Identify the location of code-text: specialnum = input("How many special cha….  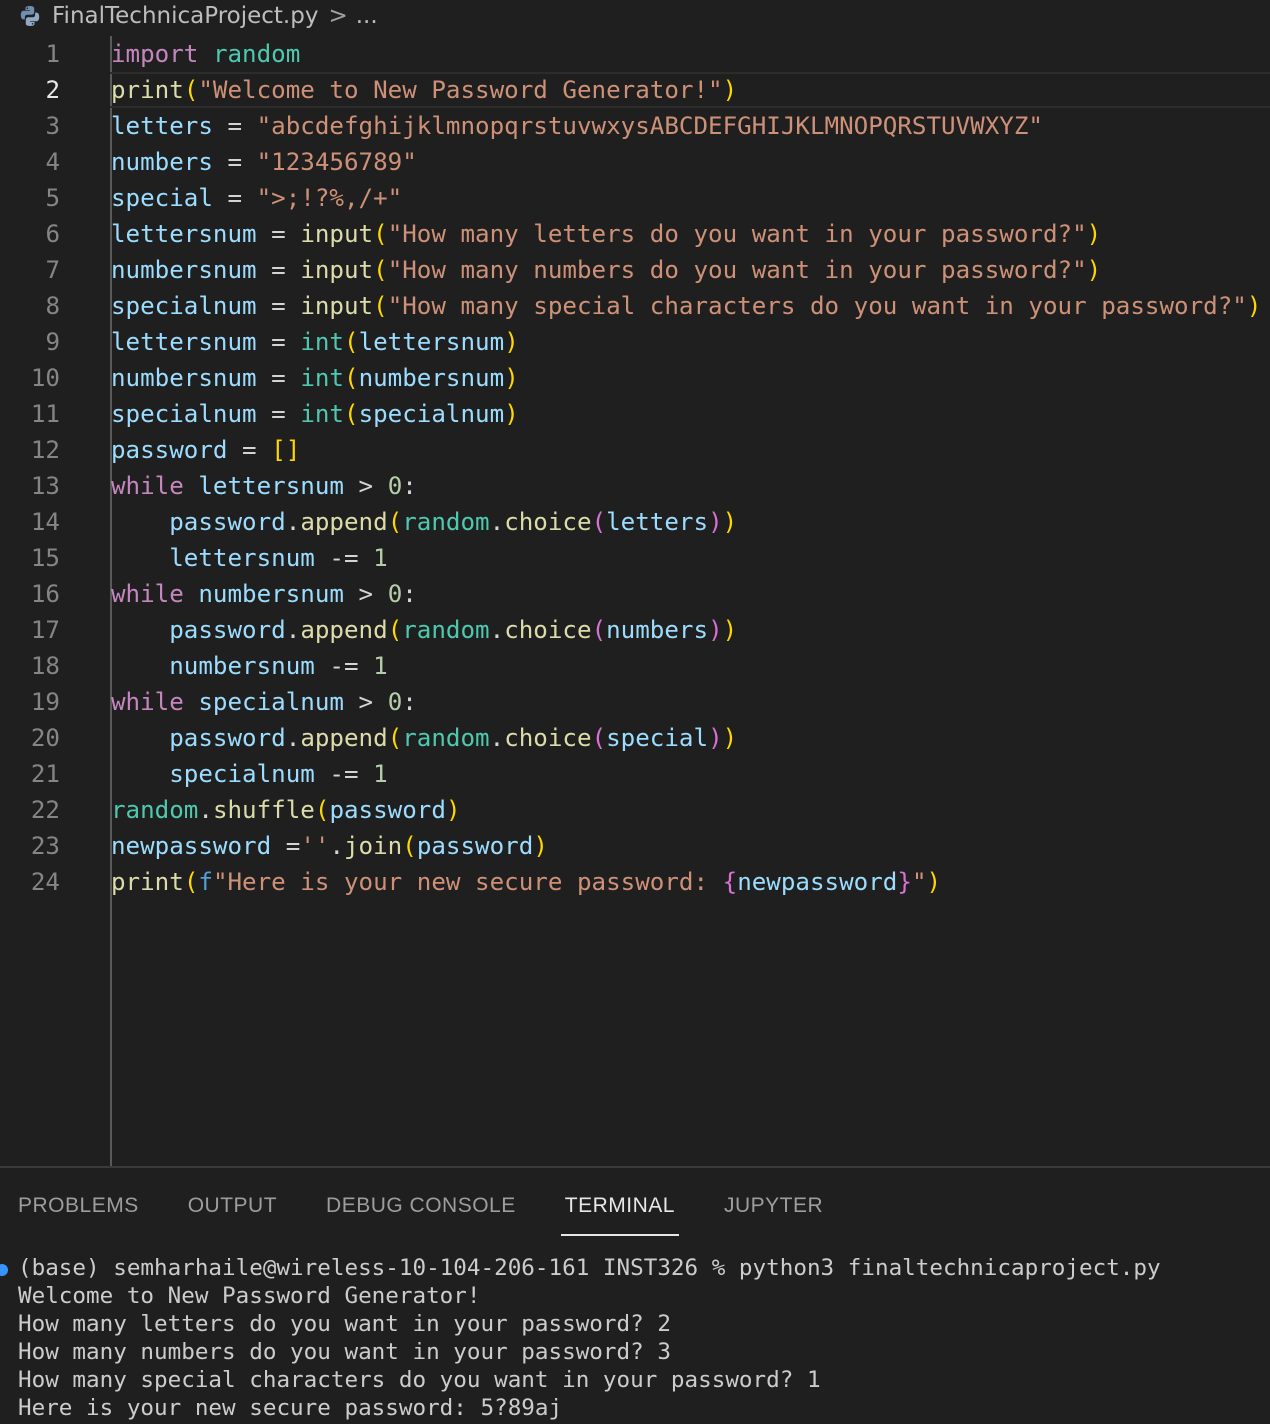
(686, 306).